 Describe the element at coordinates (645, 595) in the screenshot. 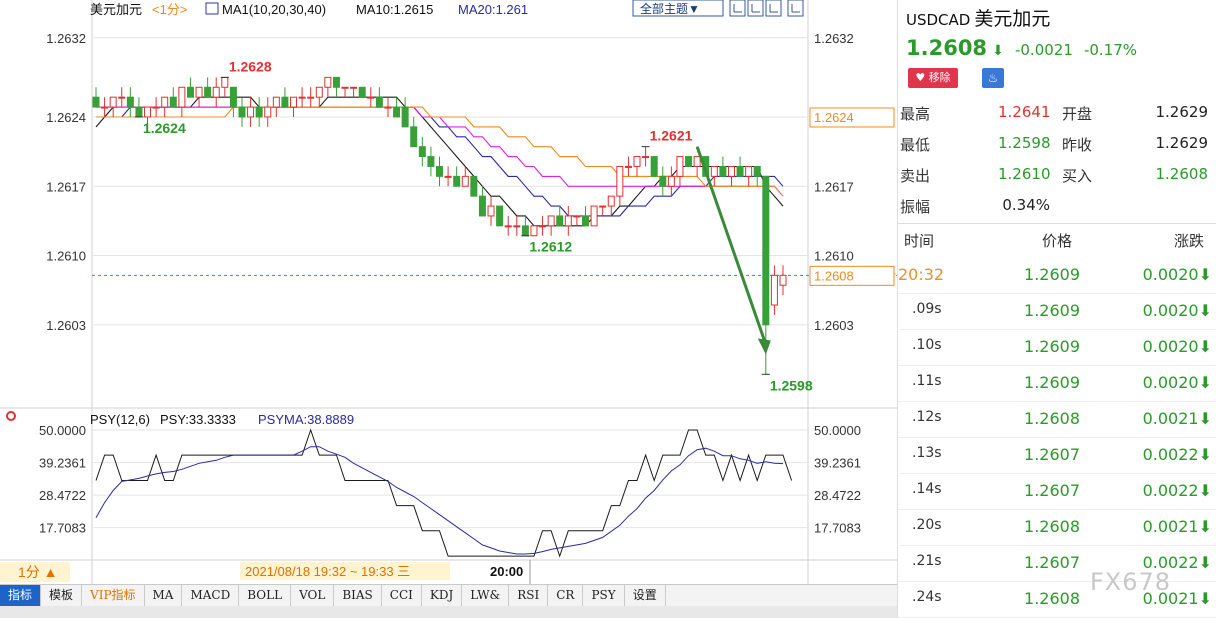

I see `indicator-tab: 设置` at that location.